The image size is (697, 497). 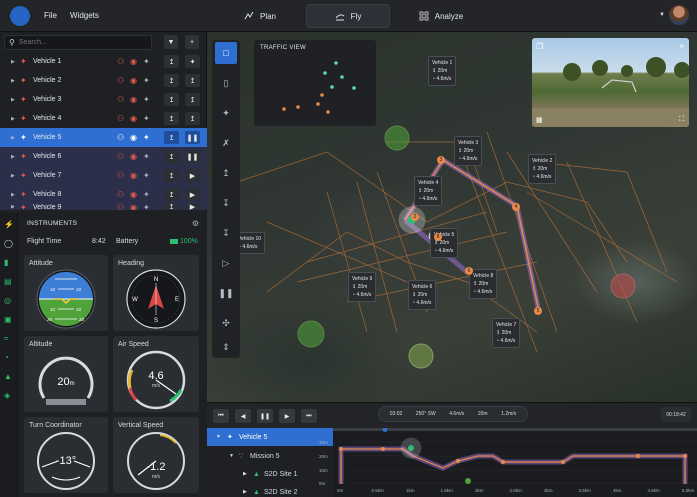 I want to click on compass-icon: ◯, so click(x=8, y=243).